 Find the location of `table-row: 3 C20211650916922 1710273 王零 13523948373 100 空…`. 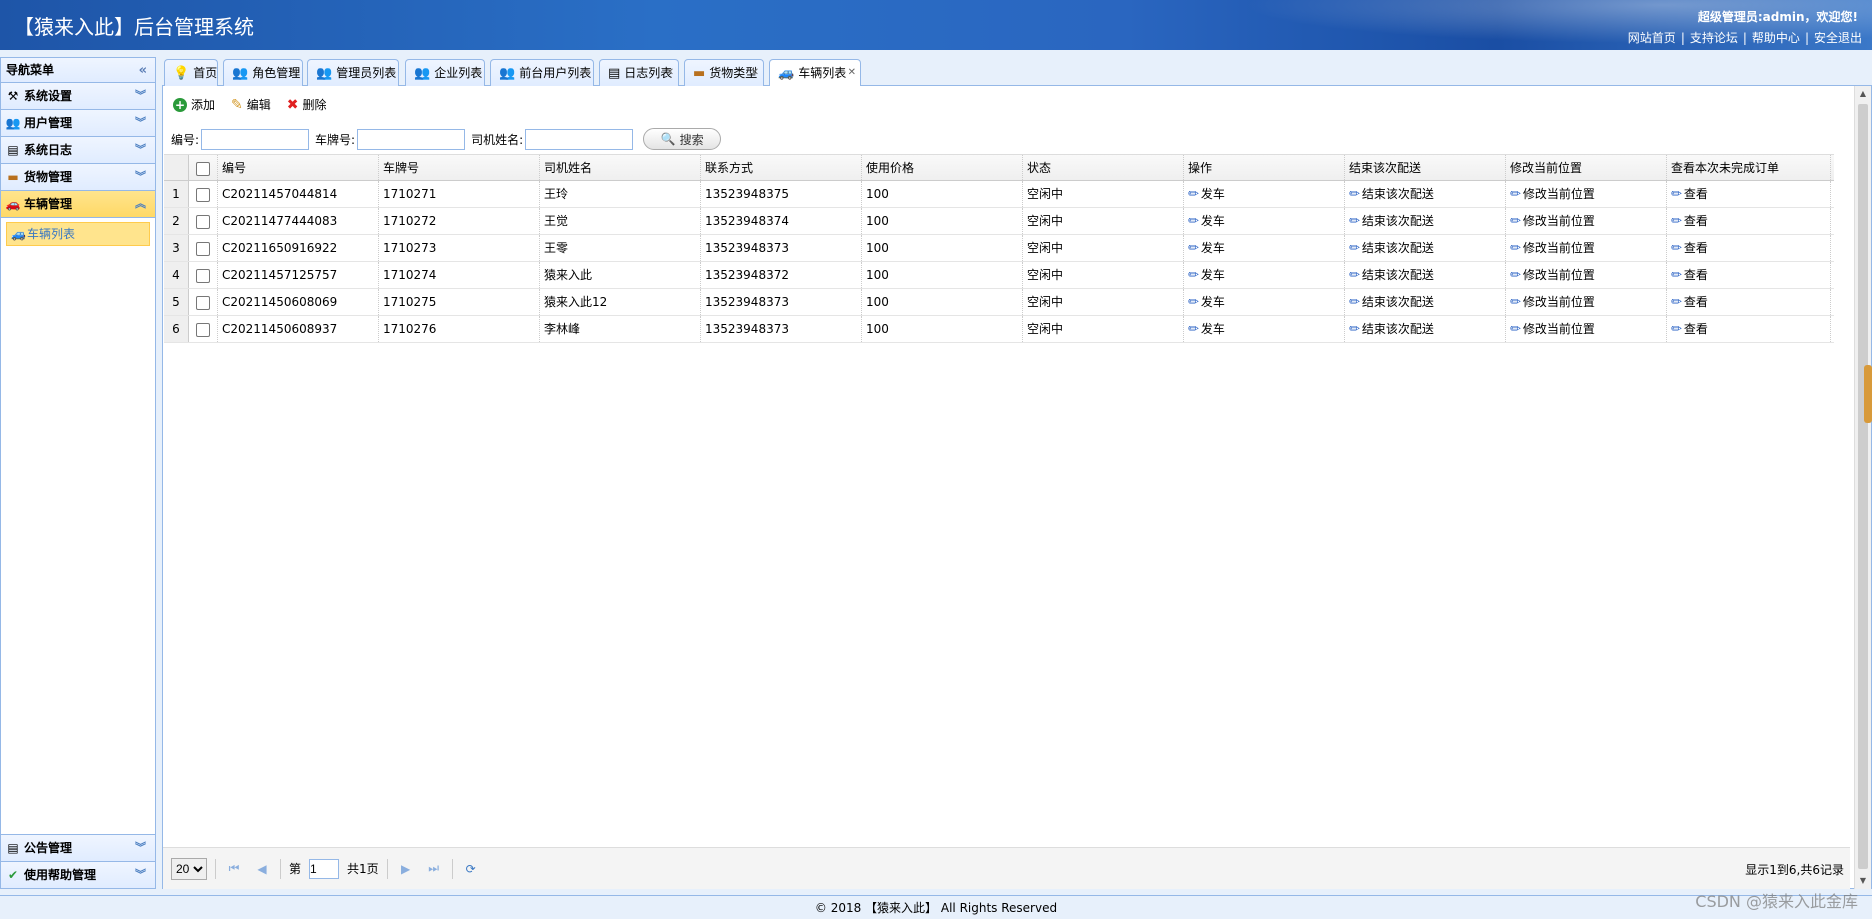

table-row: 3 C20211650916922 1710273 王零 13523948373 100 空… is located at coordinates (999, 248).